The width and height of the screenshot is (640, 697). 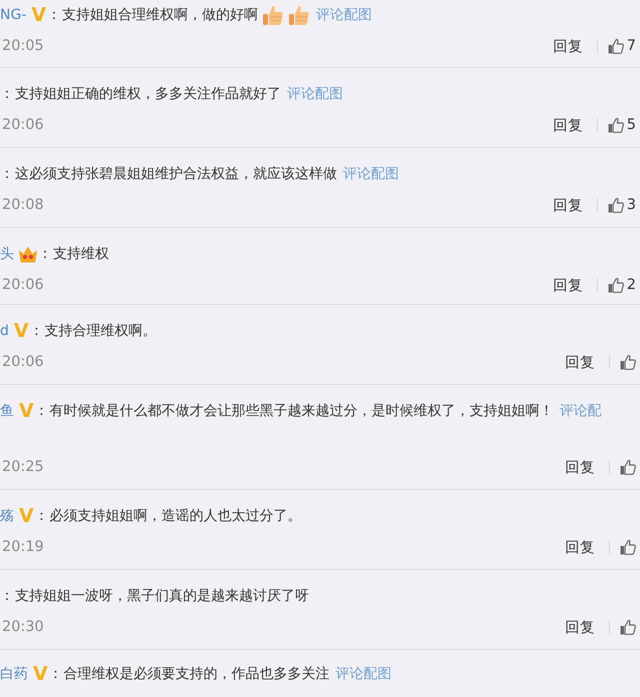 What do you see at coordinates (22, 627) in the screenshot?
I see `comment-time: 20:30` at bounding box center [22, 627].